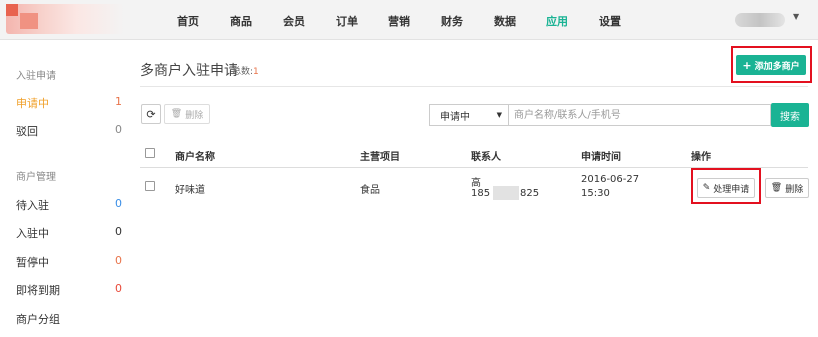 This screenshot has height=337, width=818. I want to click on sidebar-item-count: 1, so click(118, 101).